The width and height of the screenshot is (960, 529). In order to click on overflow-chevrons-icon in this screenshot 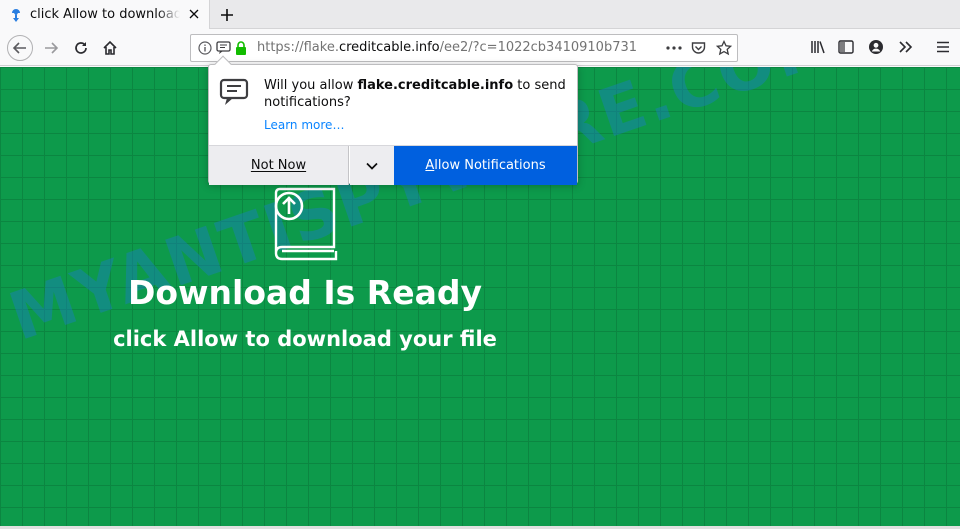, I will do `click(906, 47)`.